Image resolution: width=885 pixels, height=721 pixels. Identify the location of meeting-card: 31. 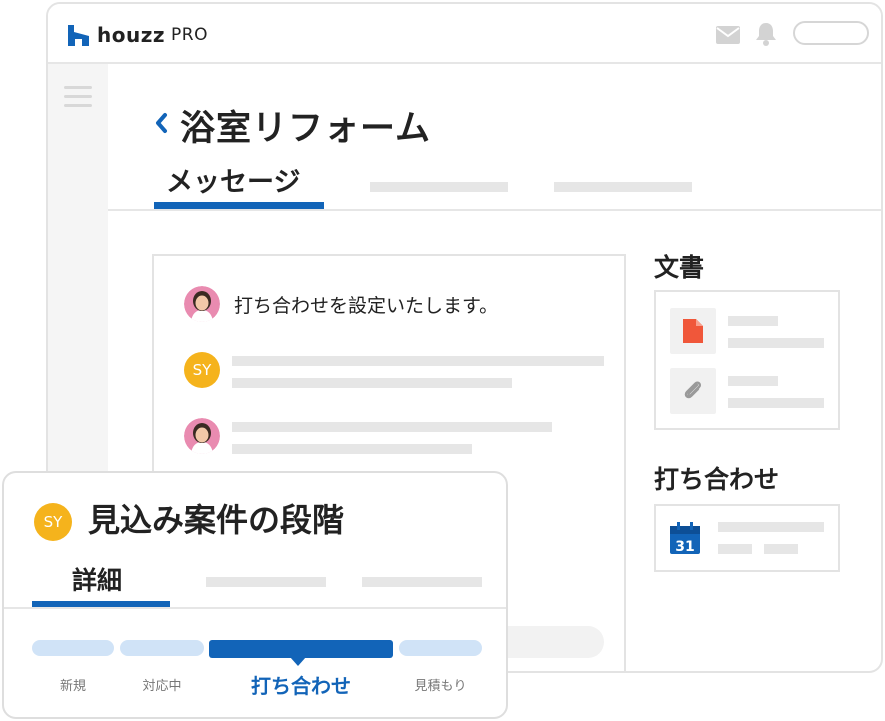
(747, 538).